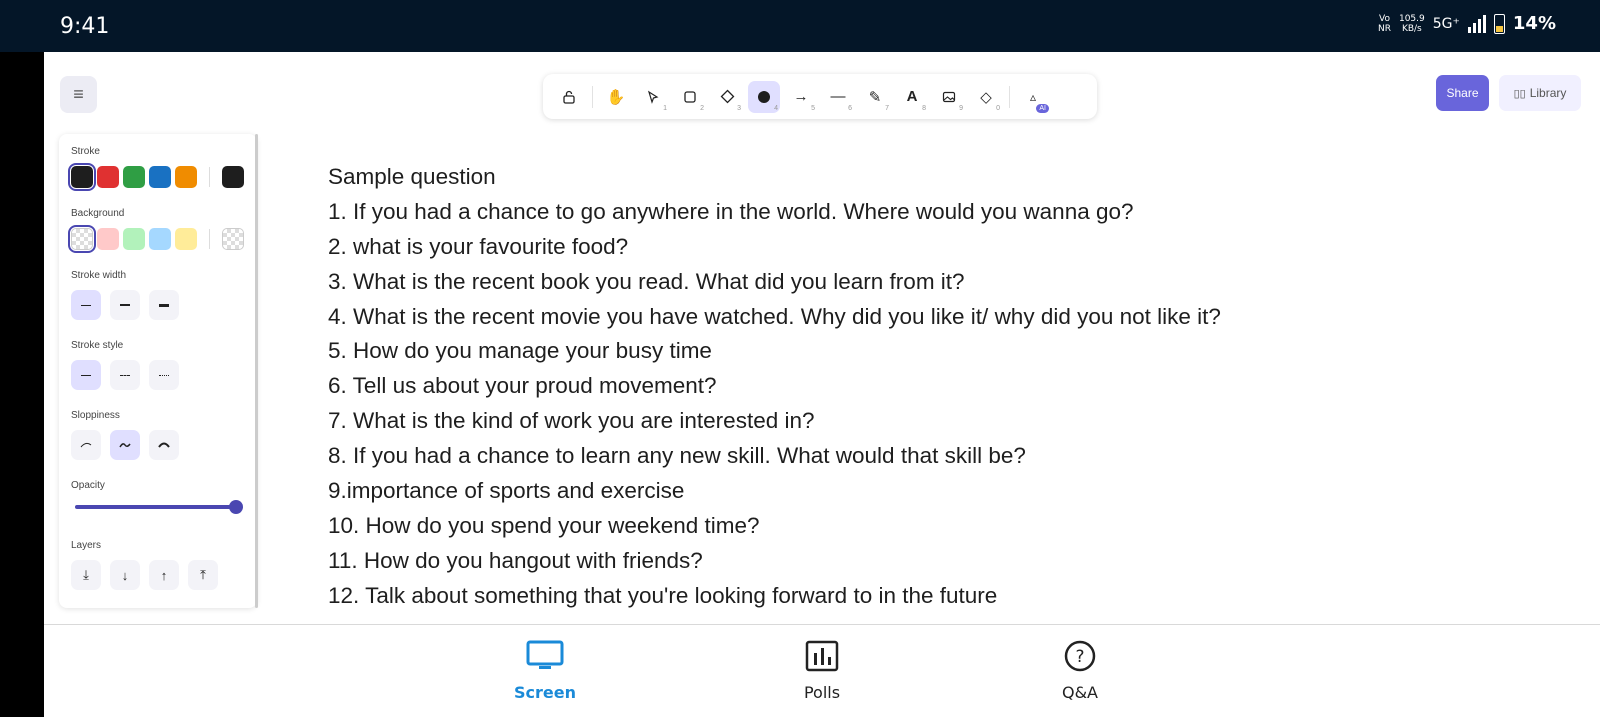  I want to click on hamburger-icon: ≡, so click(78, 94).